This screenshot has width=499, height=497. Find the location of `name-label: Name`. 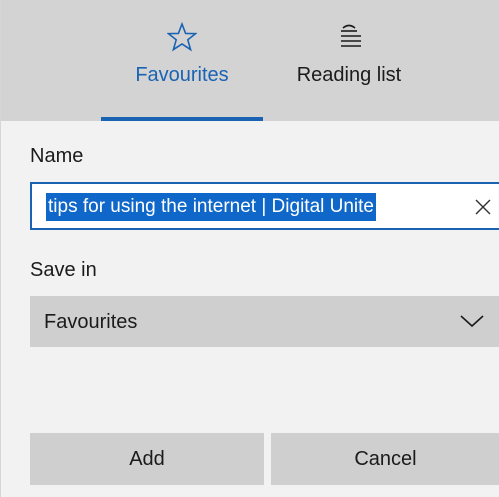

name-label: Name is located at coordinates (57, 156).